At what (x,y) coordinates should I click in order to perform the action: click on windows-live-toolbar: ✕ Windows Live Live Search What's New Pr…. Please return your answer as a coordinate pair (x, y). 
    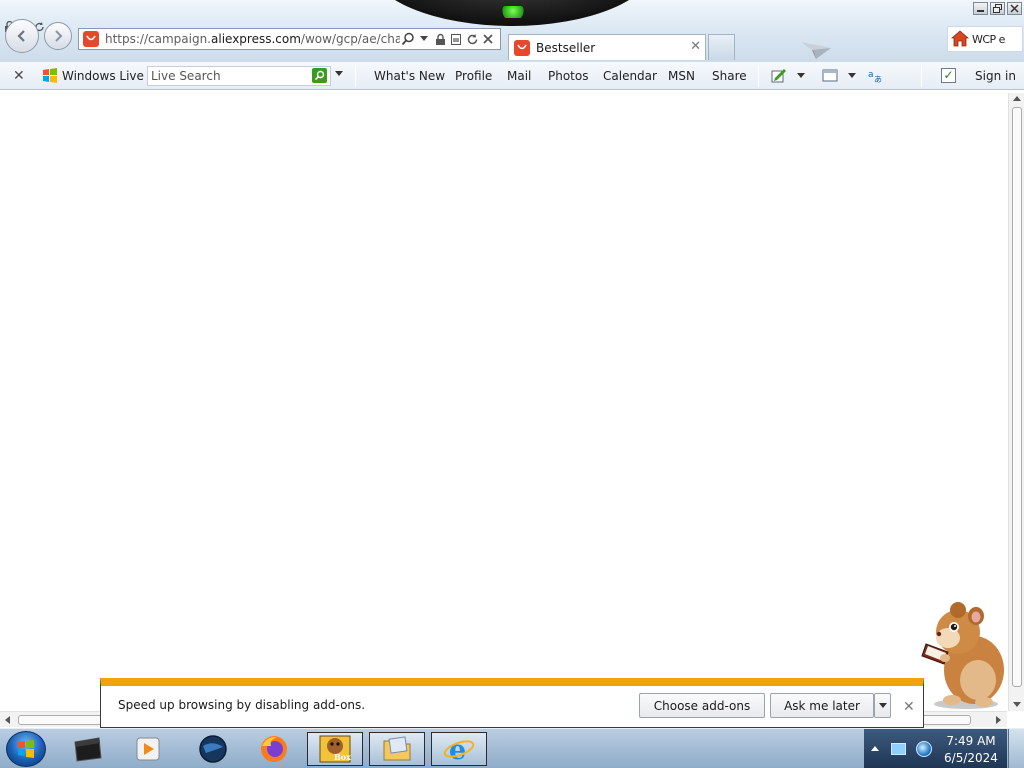
    Looking at the image, I should click on (512, 76).